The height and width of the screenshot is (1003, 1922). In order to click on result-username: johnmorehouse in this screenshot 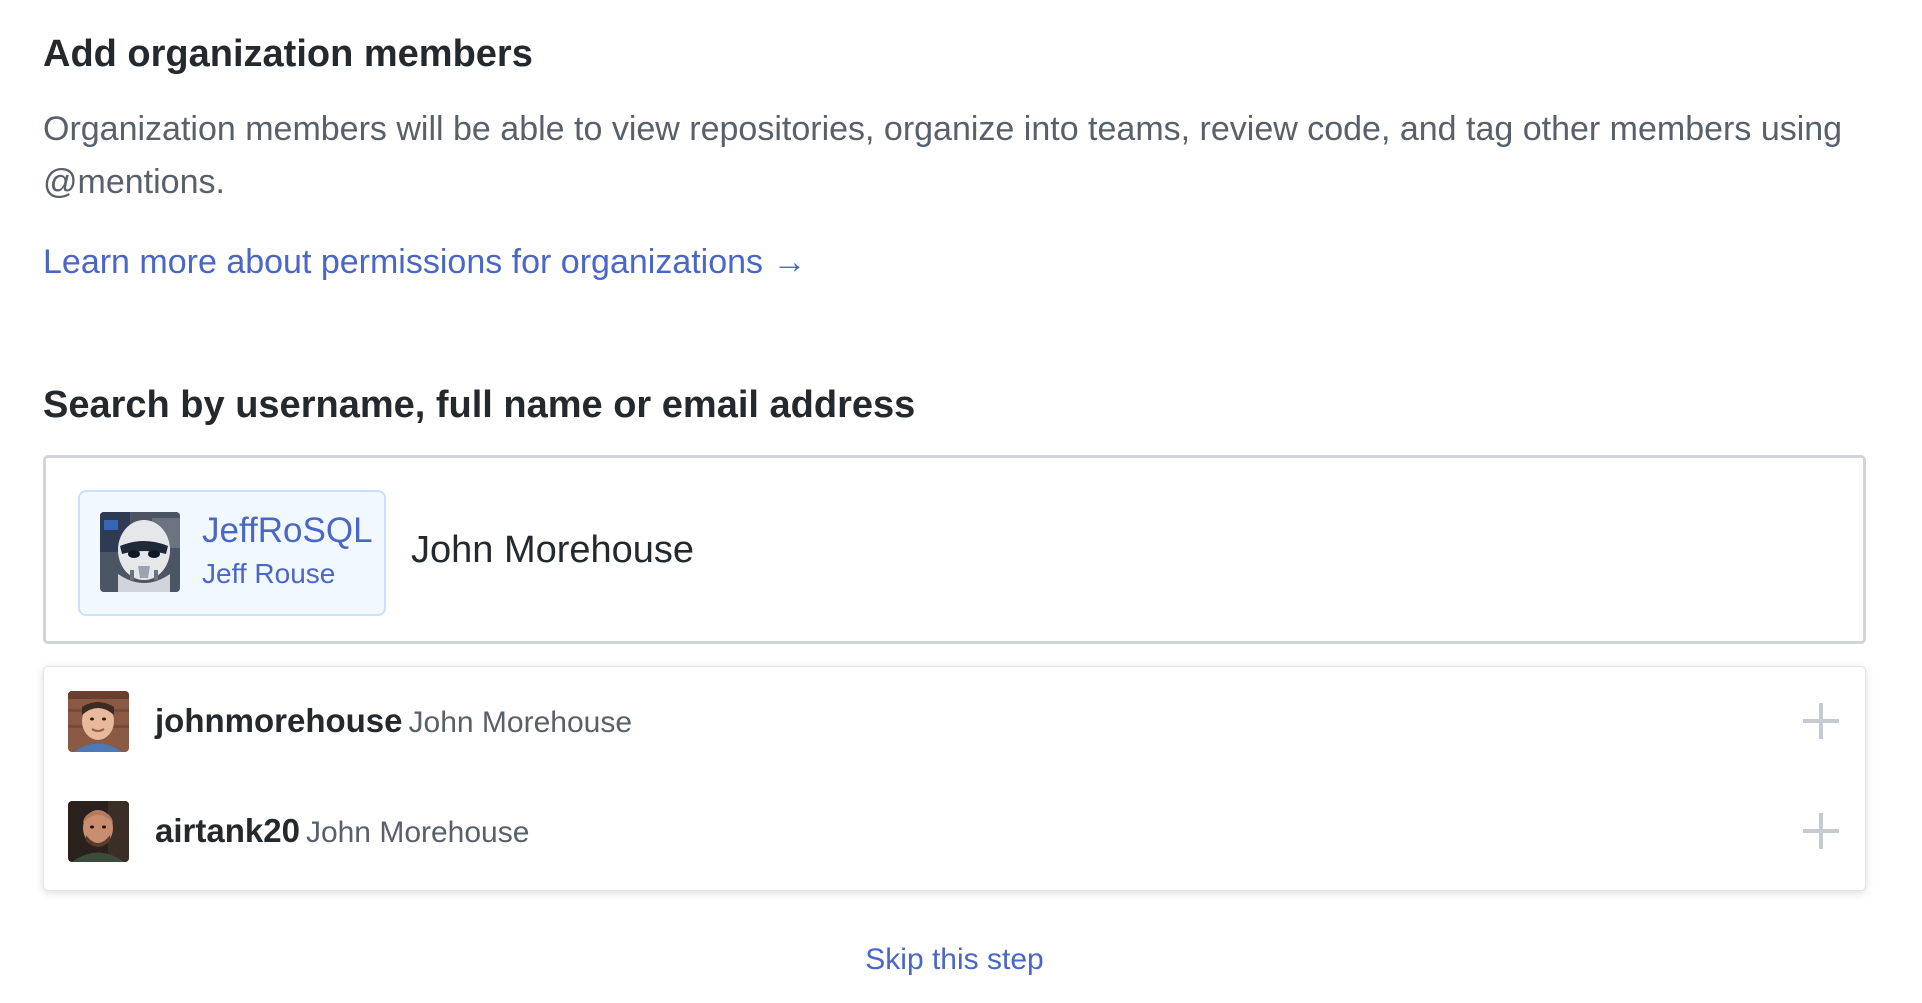, I will do `click(279, 720)`.